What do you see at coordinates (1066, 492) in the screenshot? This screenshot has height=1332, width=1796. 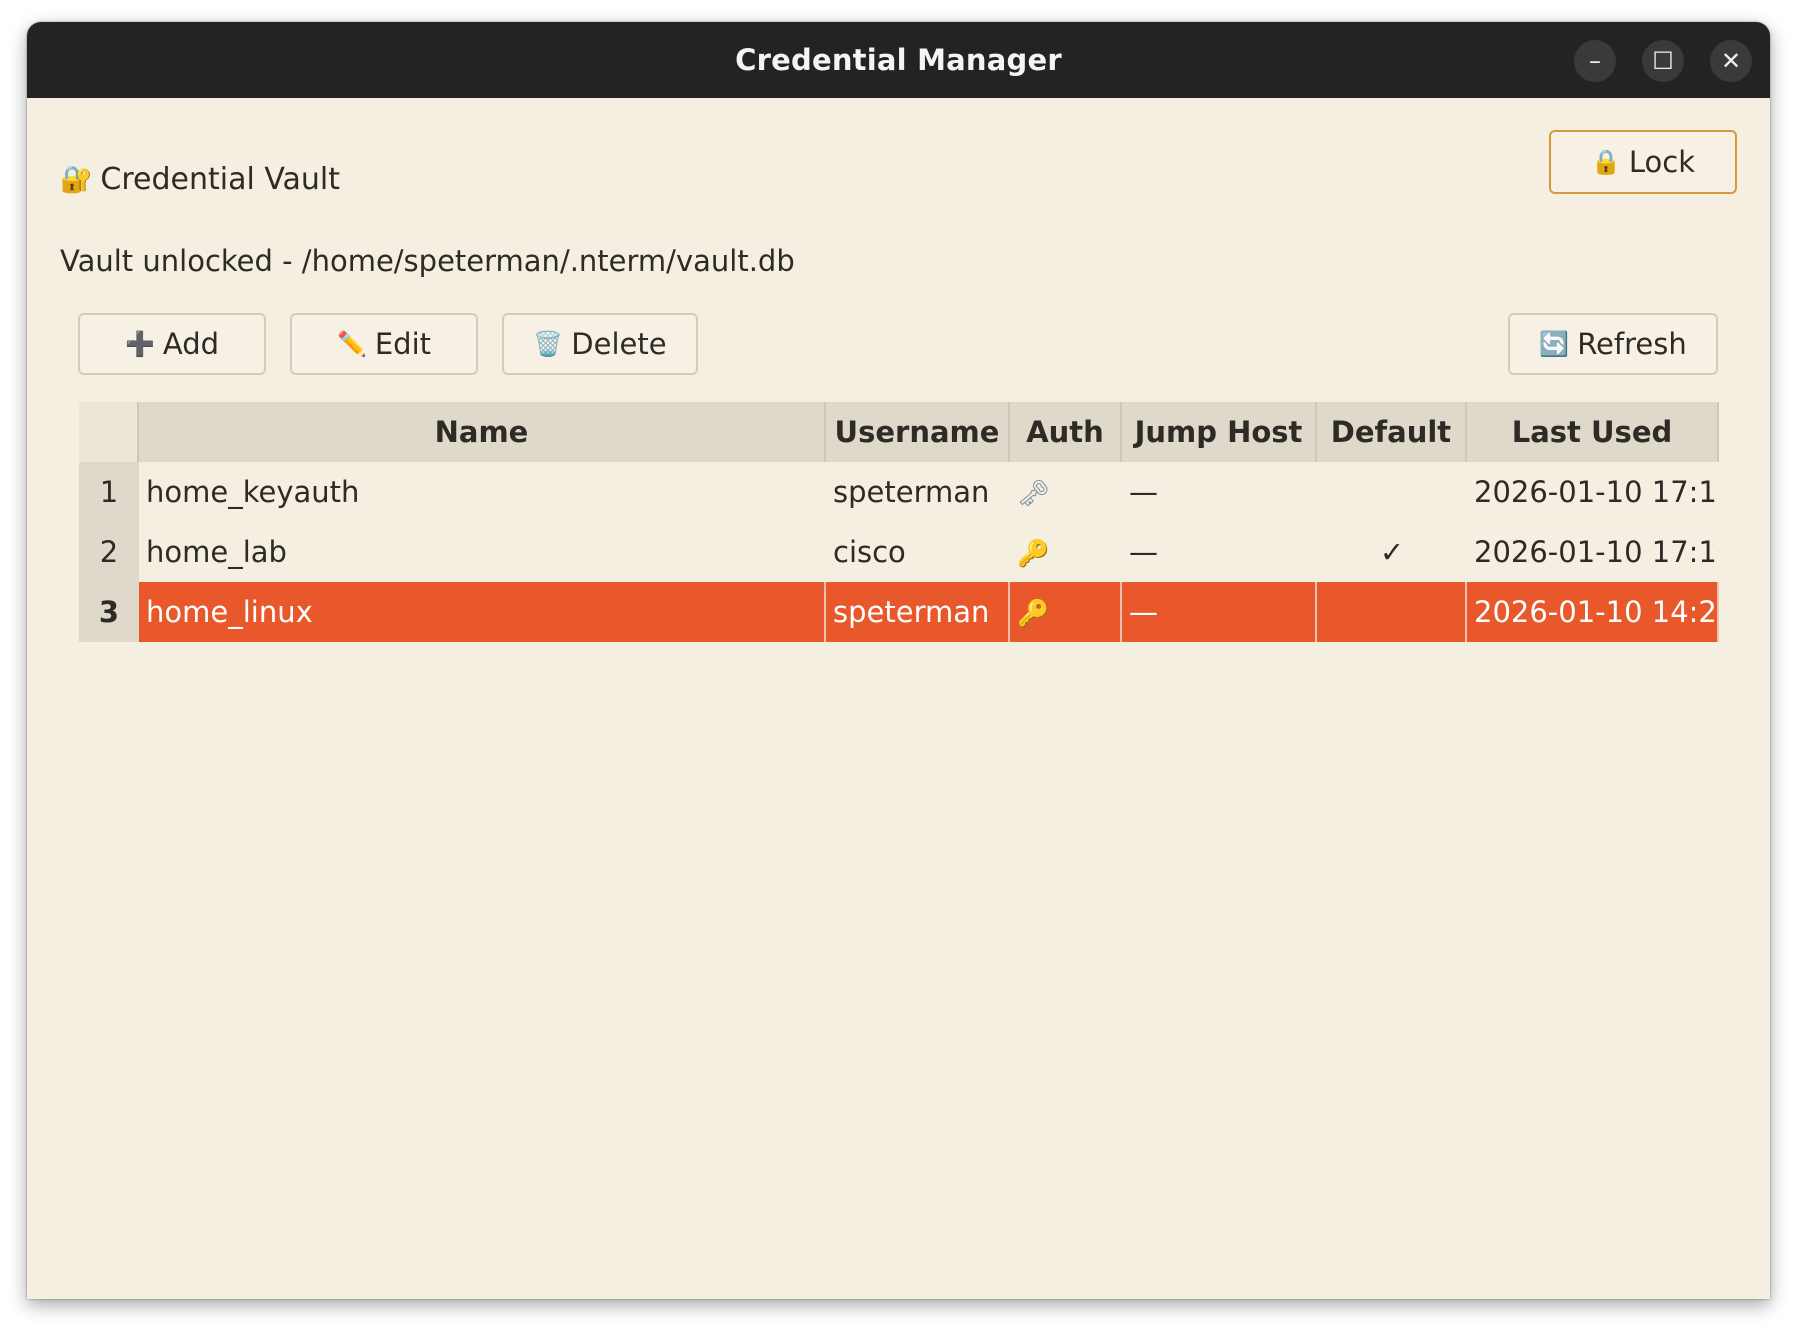 I see `cell-auth: 🗝` at bounding box center [1066, 492].